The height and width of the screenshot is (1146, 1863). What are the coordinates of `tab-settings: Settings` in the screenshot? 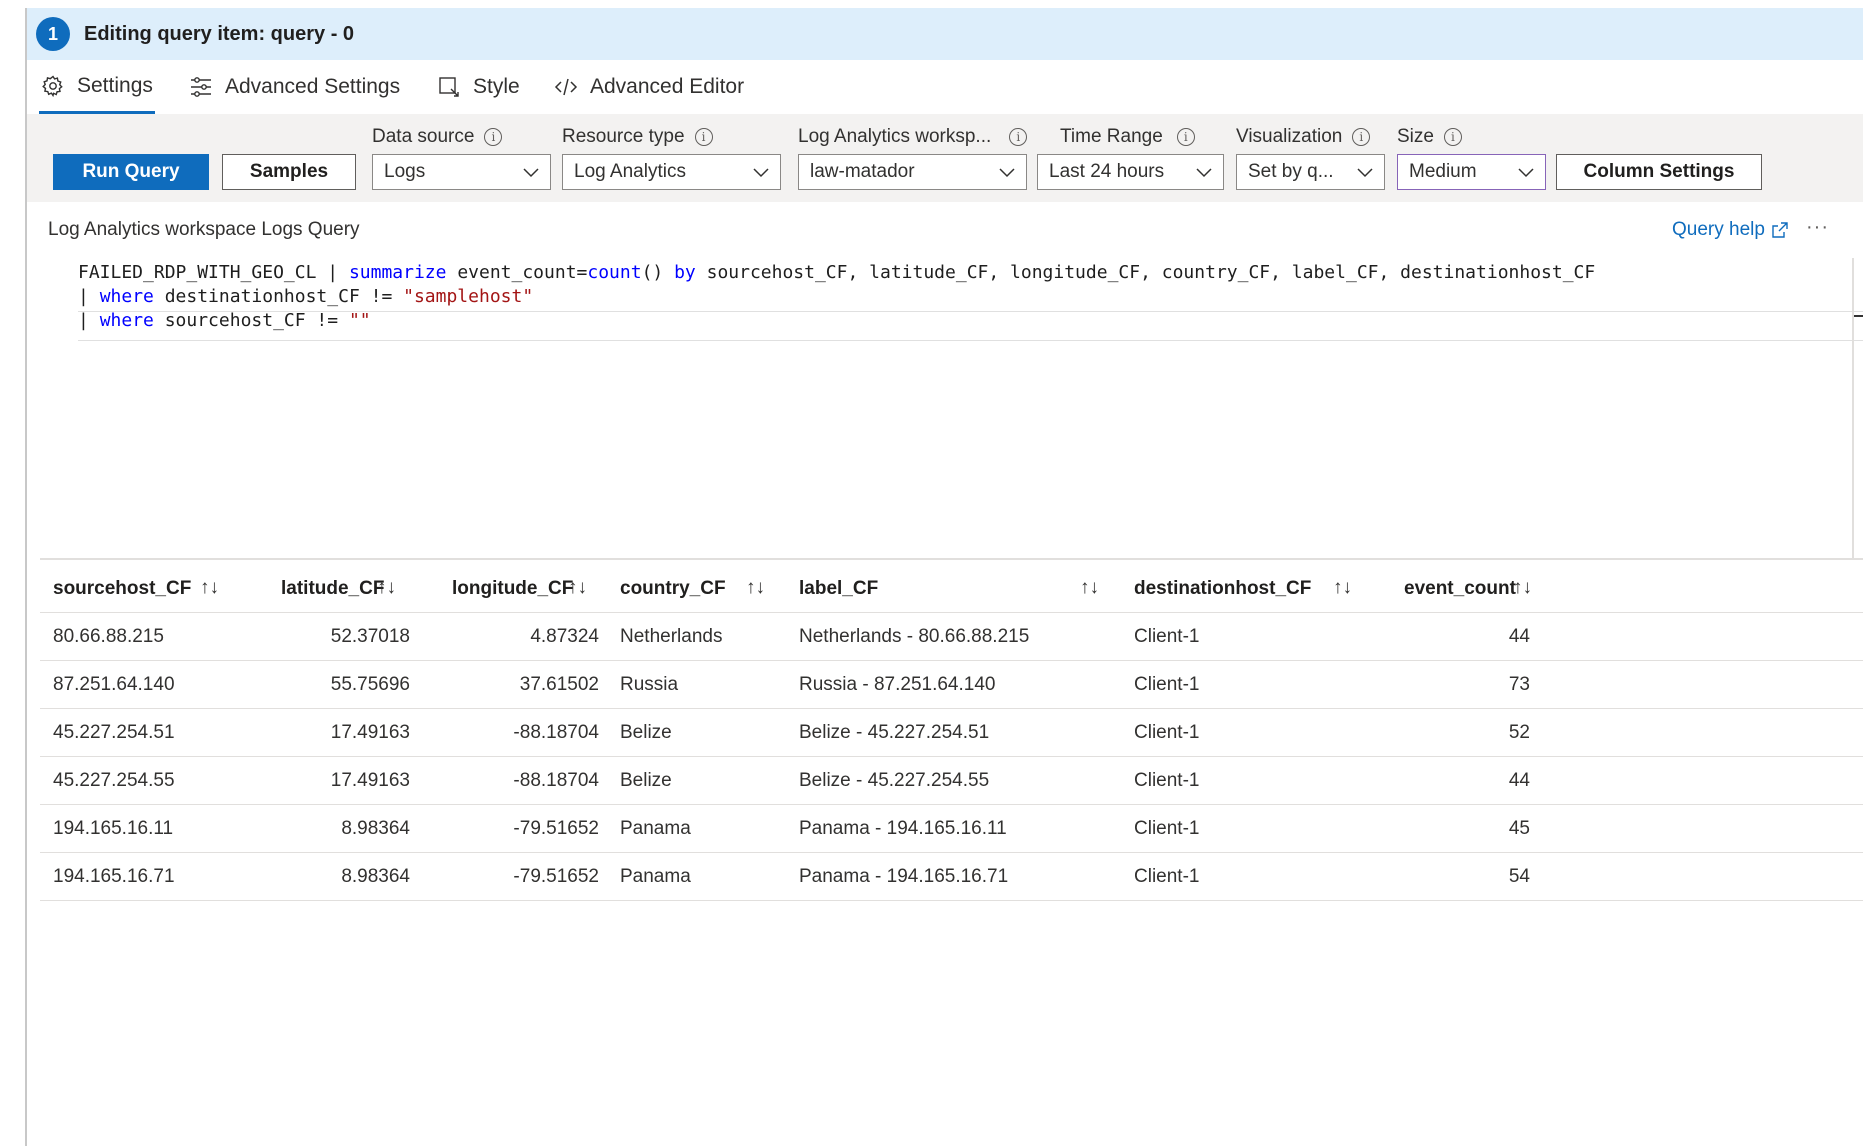 It's located at (97, 87).